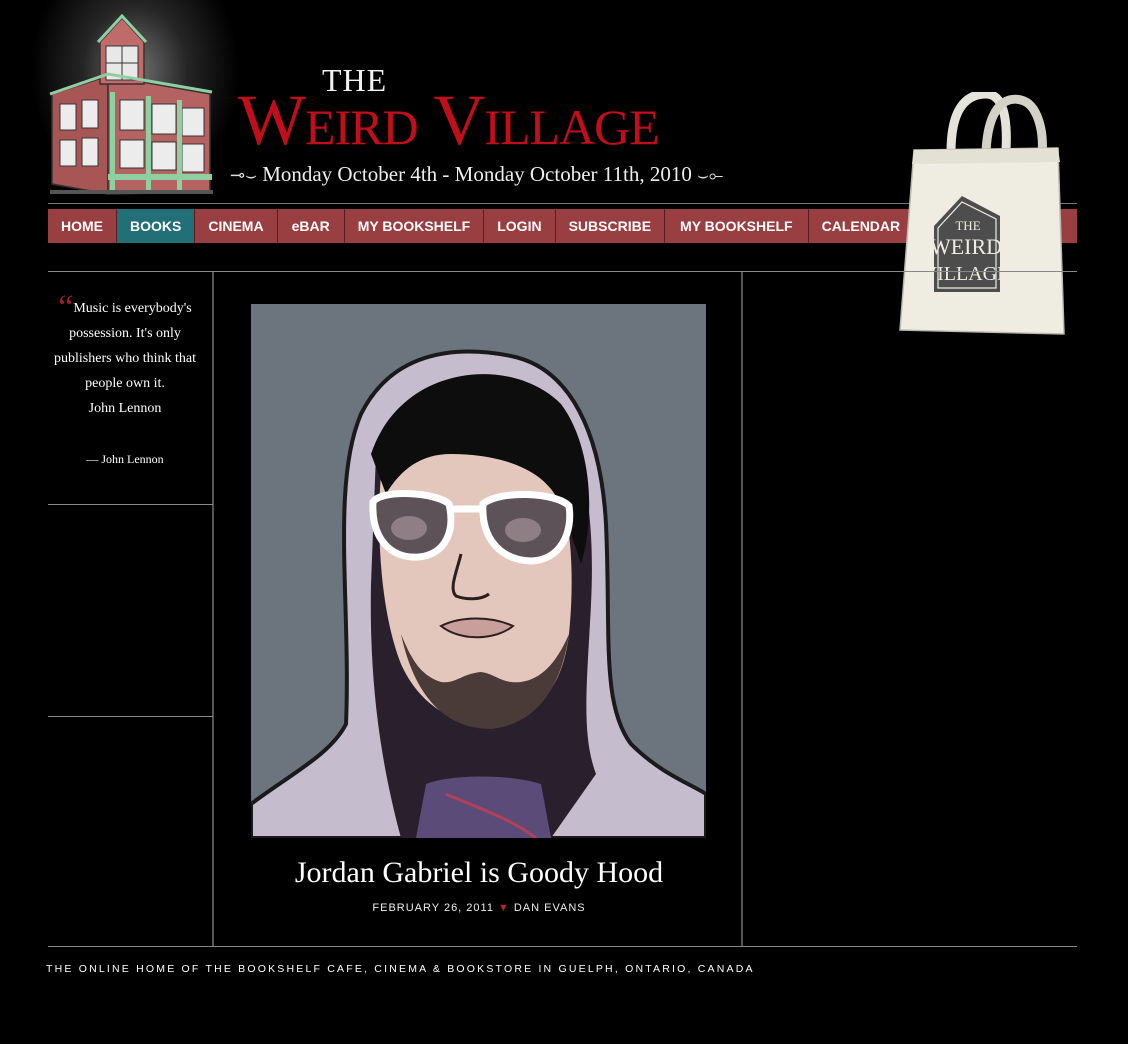 The width and height of the screenshot is (1128, 1044). What do you see at coordinates (550, 908) in the screenshot?
I see `post-author: DAN EVANS` at bounding box center [550, 908].